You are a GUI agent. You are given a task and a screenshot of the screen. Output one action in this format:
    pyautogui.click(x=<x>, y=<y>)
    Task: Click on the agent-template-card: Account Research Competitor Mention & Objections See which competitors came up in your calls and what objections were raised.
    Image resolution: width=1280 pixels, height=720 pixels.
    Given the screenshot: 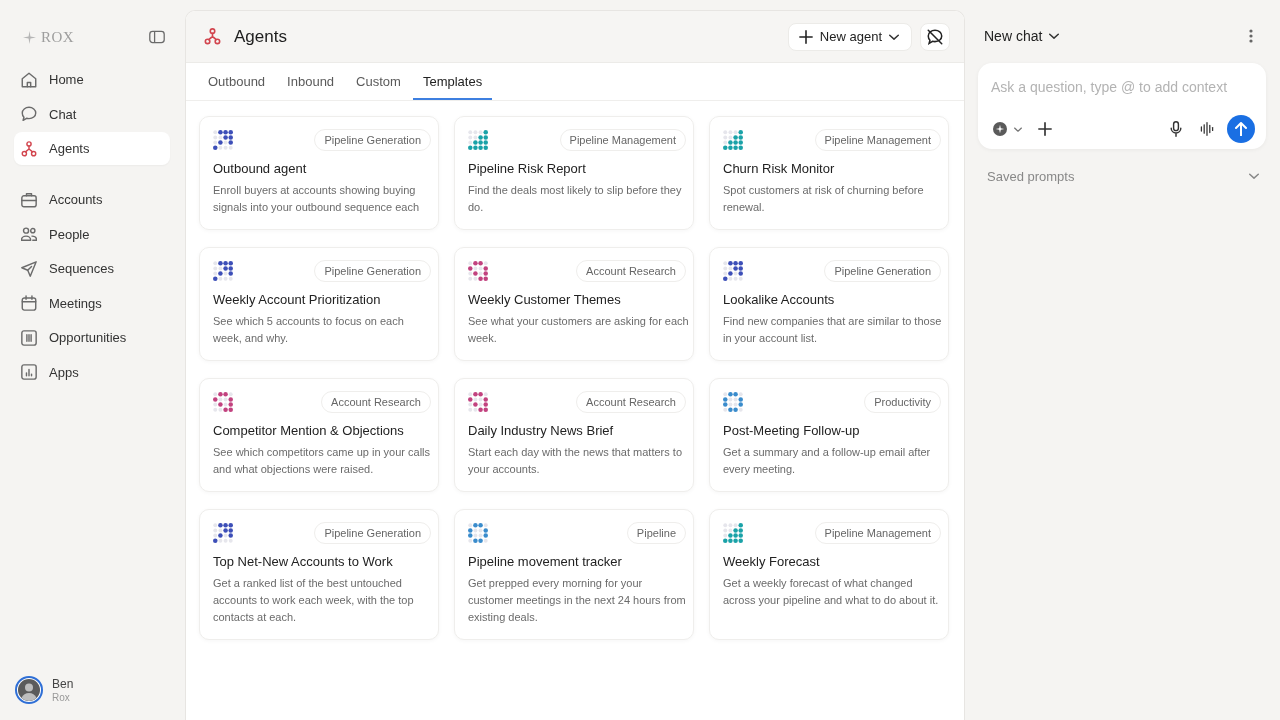 What is the action you would take?
    pyautogui.click(x=319, y=435)
    